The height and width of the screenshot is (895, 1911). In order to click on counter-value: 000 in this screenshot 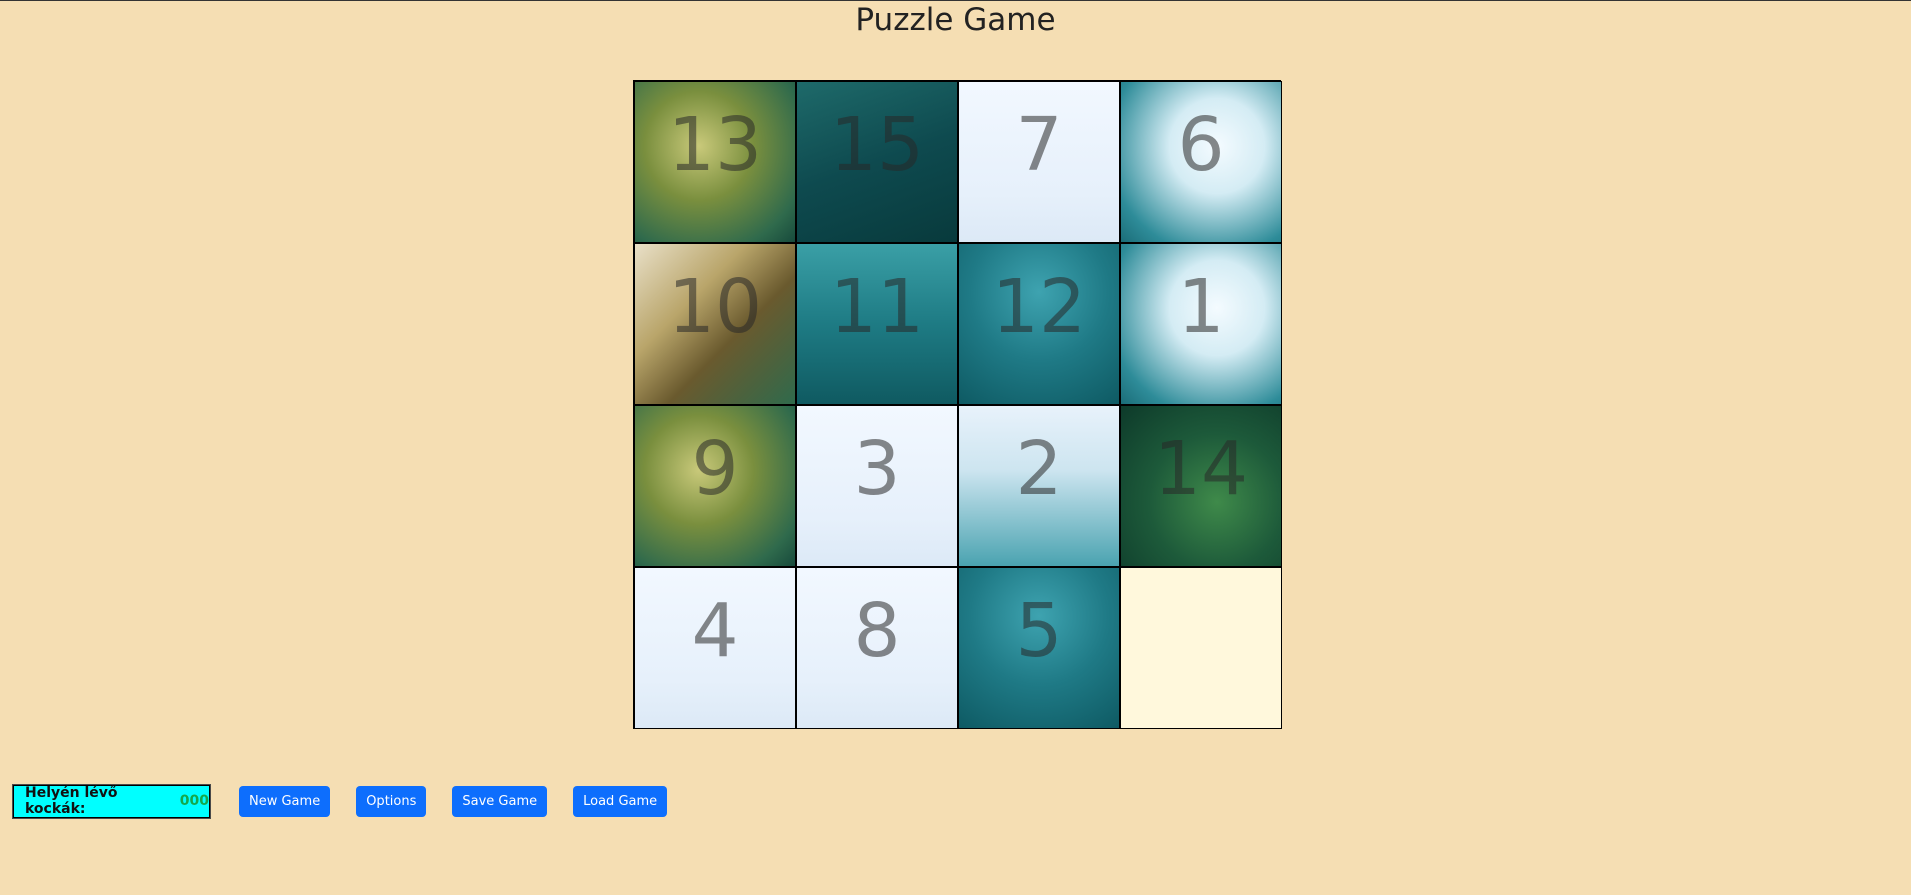, I will do `click(194, 801)`.